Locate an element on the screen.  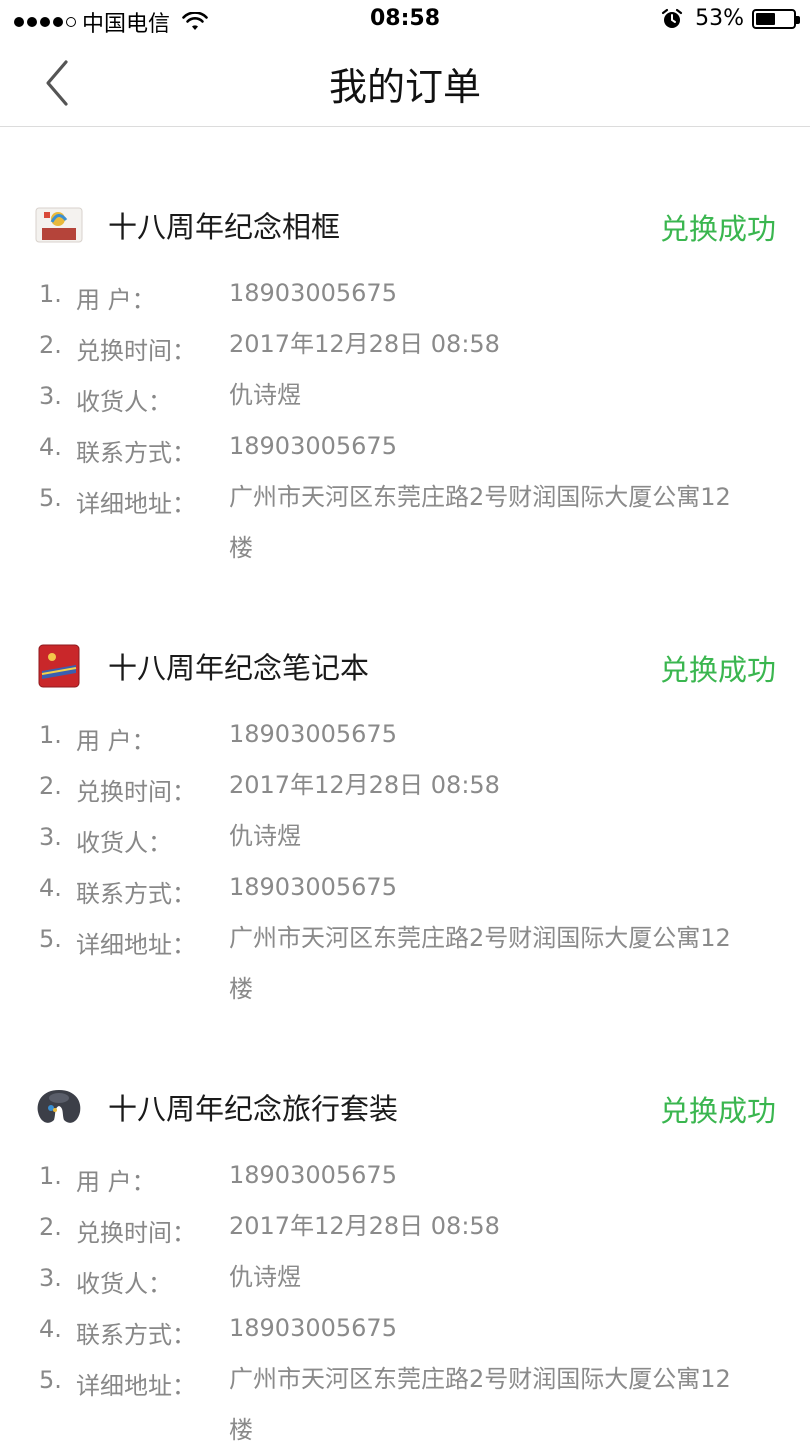
product-name: 十八周年纪念笔记本 is located at coordinates (239, 668).